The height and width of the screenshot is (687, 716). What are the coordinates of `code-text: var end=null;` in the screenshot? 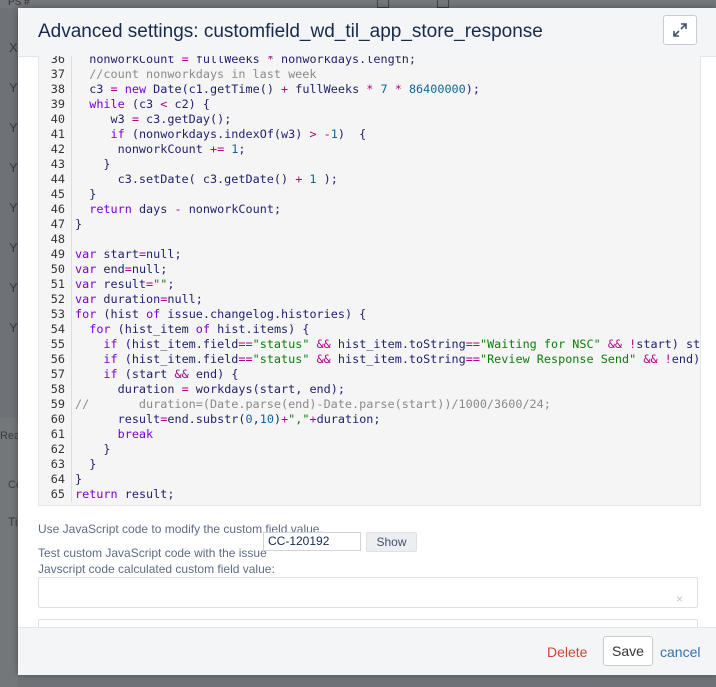 It's located at (121, 269).